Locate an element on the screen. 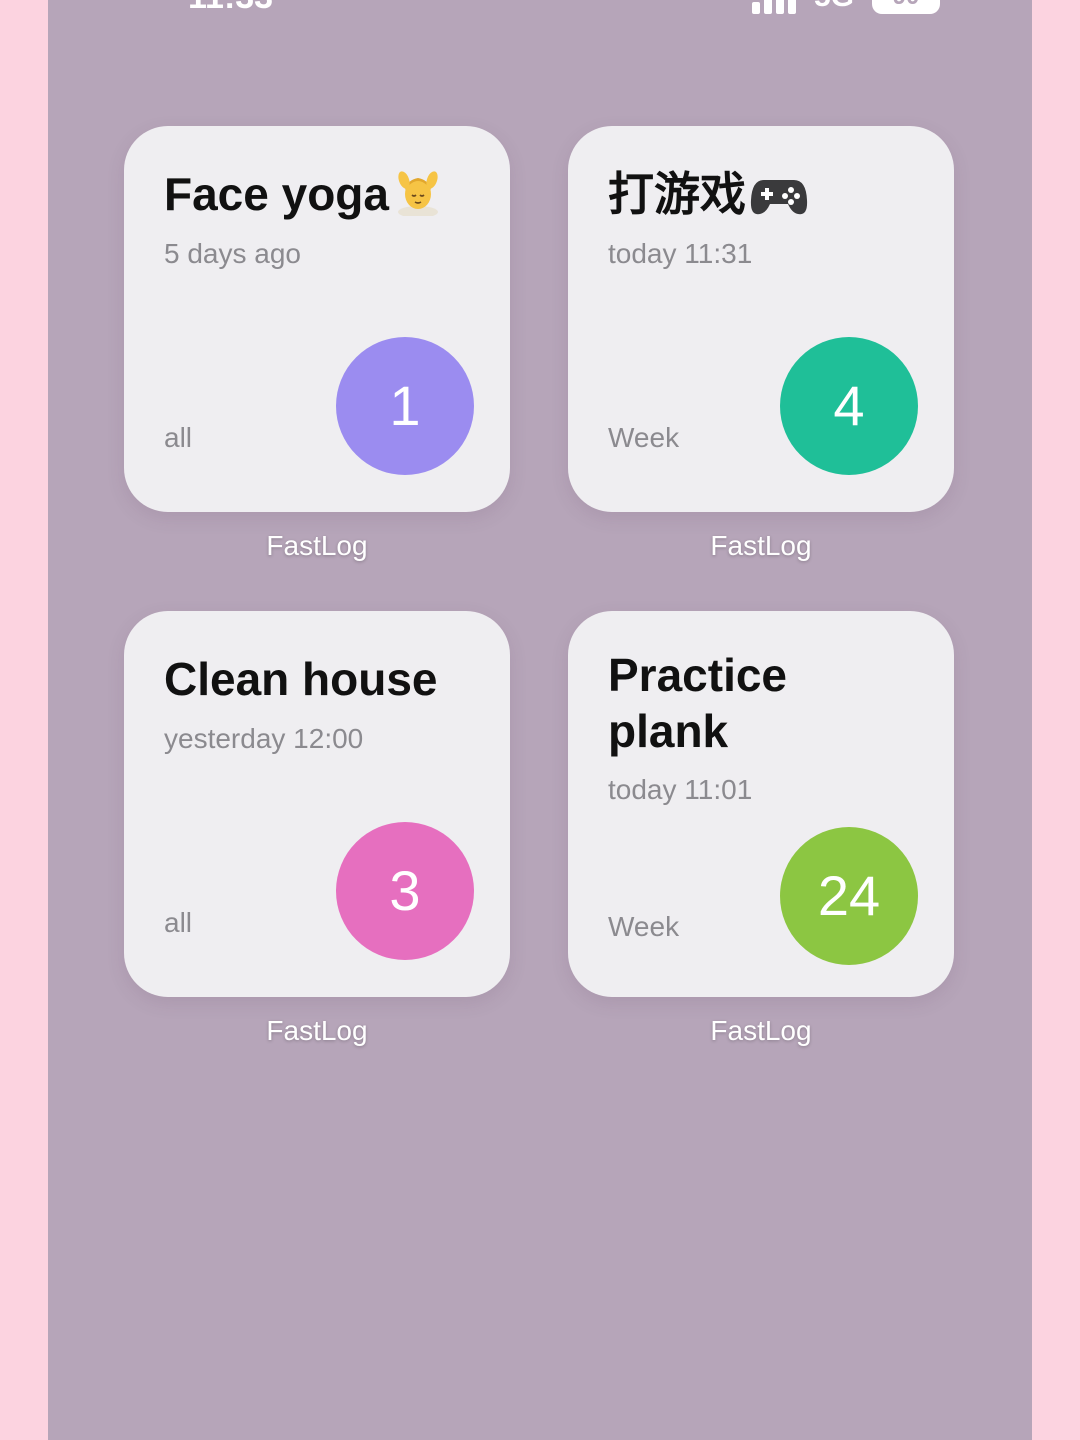 This screenshot has width=1080, height=1440. widget-title: 打游戏 is located at coordinates (771, 198).